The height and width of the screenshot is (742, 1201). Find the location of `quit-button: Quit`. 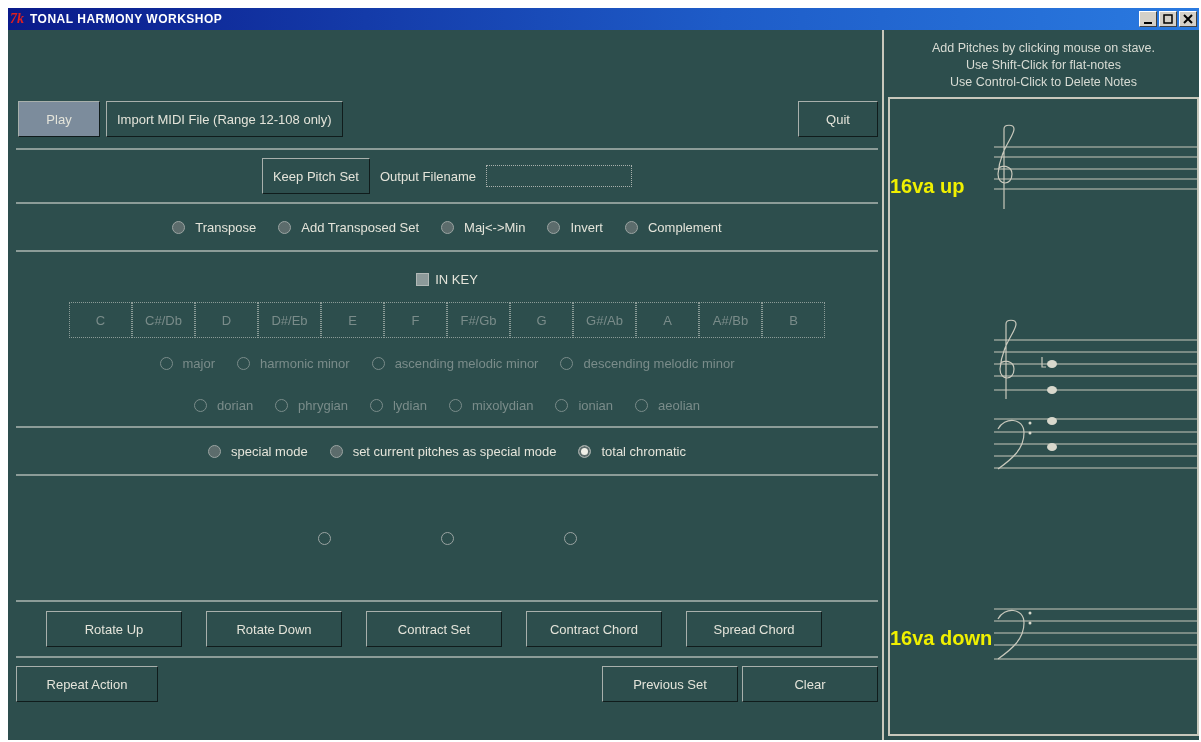

quit-button: Quit is located at coordinates (838, 119).